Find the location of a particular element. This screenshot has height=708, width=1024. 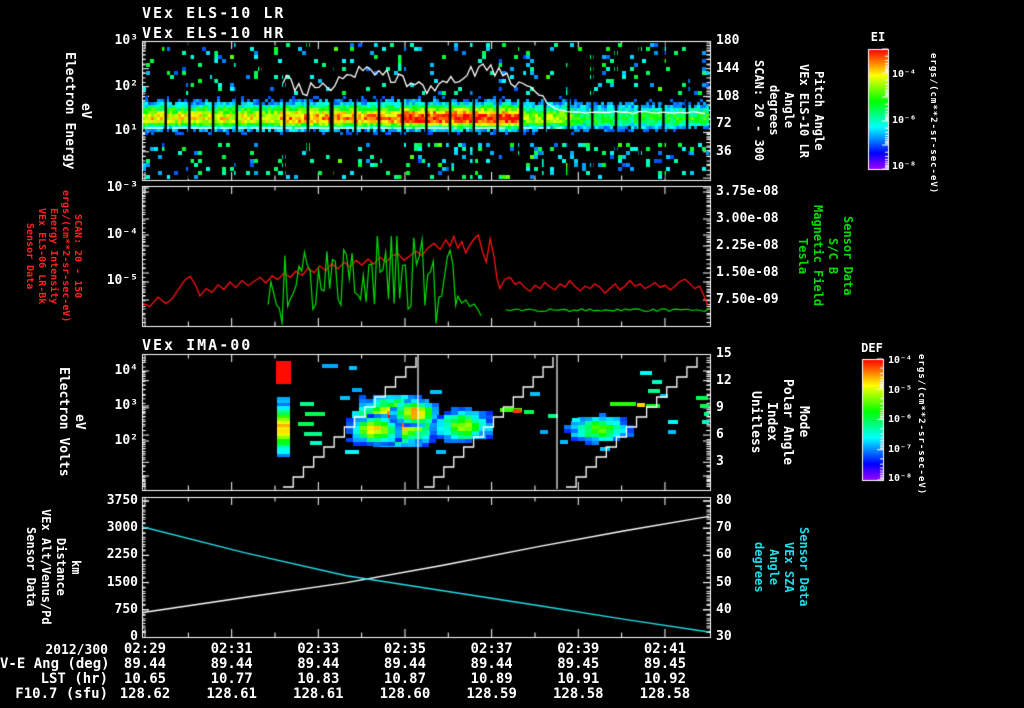

els-bk-left-axis-label-line: Sensor Data is located at coordinates (29, 256).